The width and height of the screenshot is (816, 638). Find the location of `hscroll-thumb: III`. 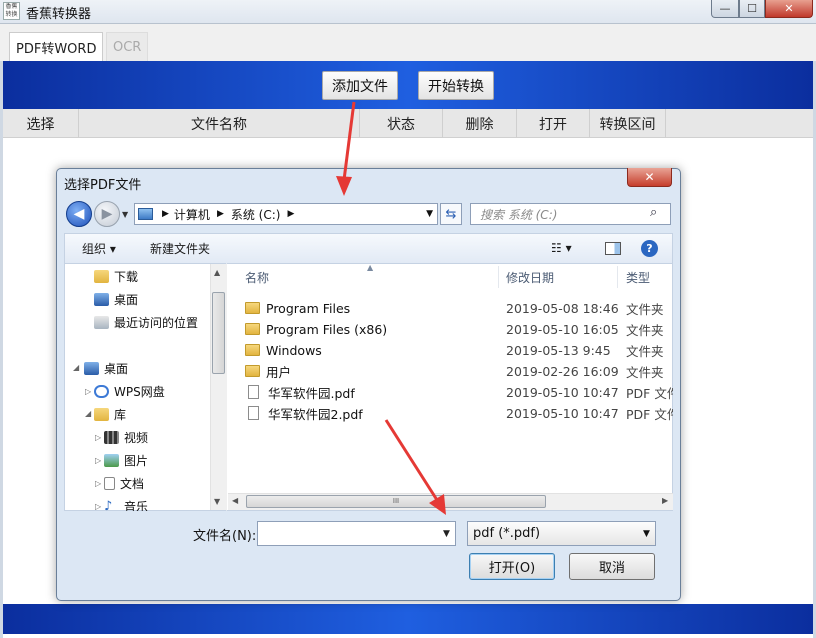

hscroll-thumb: III is located at coordinates (396, 501).